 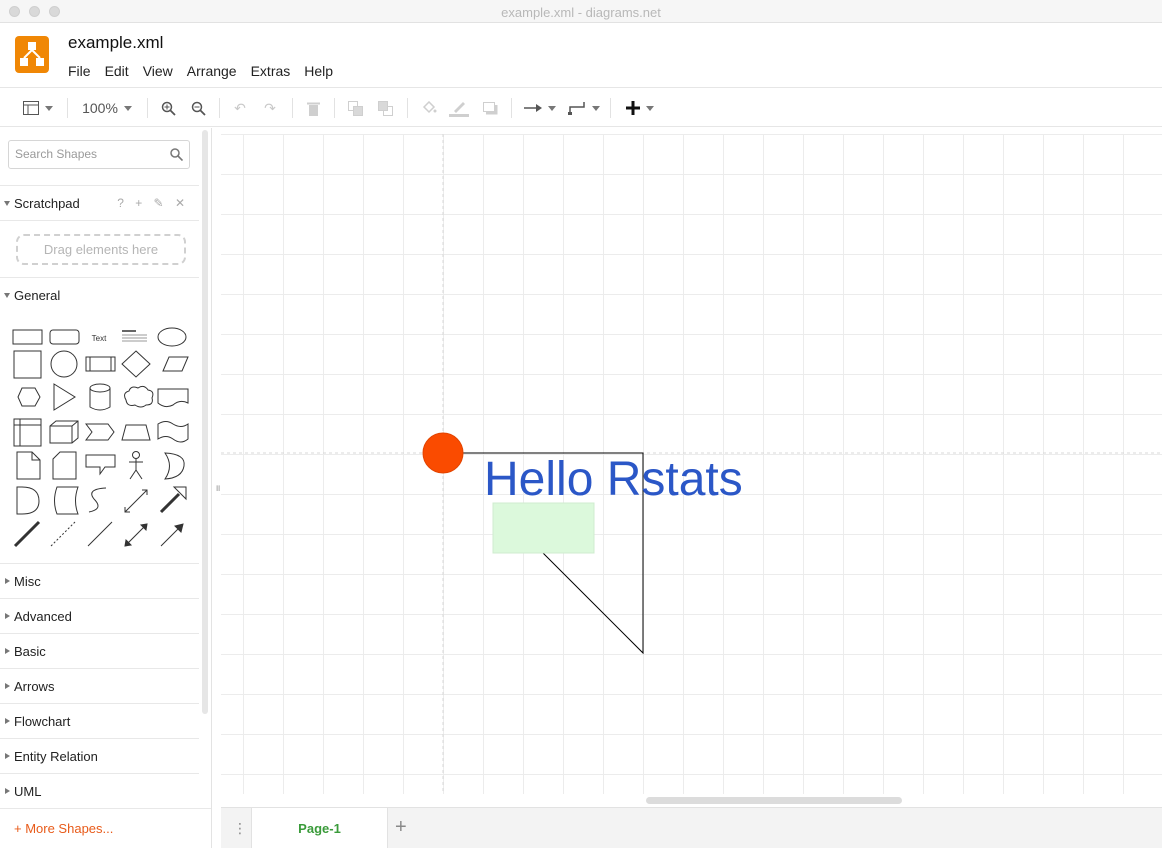 What do you see at coordinates (217, 487) in the screenshot?
I see `sidebar-resize-handle: ॥` at bounding box center [217, 487].